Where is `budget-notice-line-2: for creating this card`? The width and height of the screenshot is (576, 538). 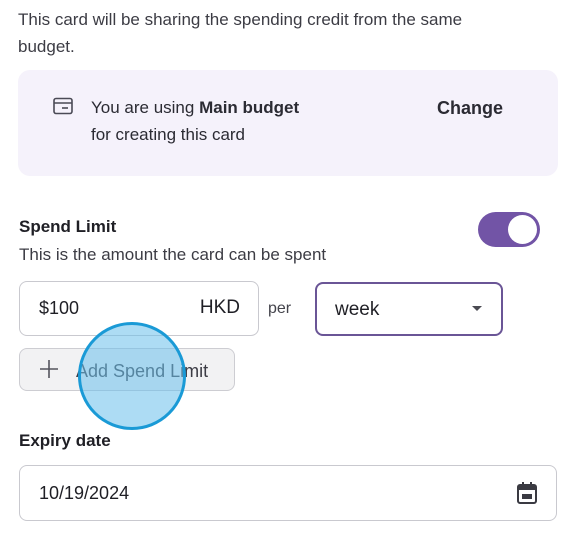
budget-notice-line-2: for creating this card is located at coordinates (168, 134).